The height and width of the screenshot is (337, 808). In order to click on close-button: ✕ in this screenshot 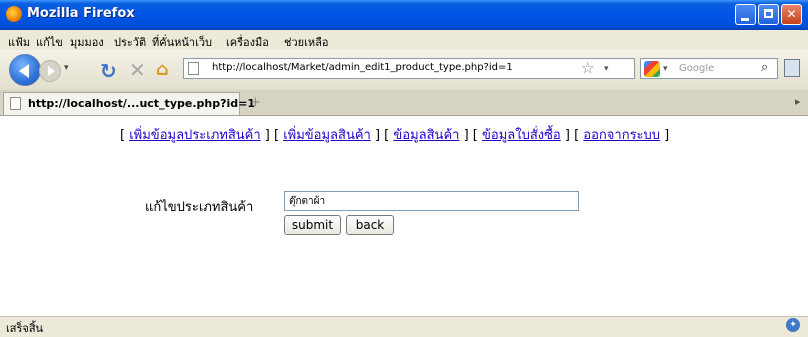, I will do `click(791, 14)`.